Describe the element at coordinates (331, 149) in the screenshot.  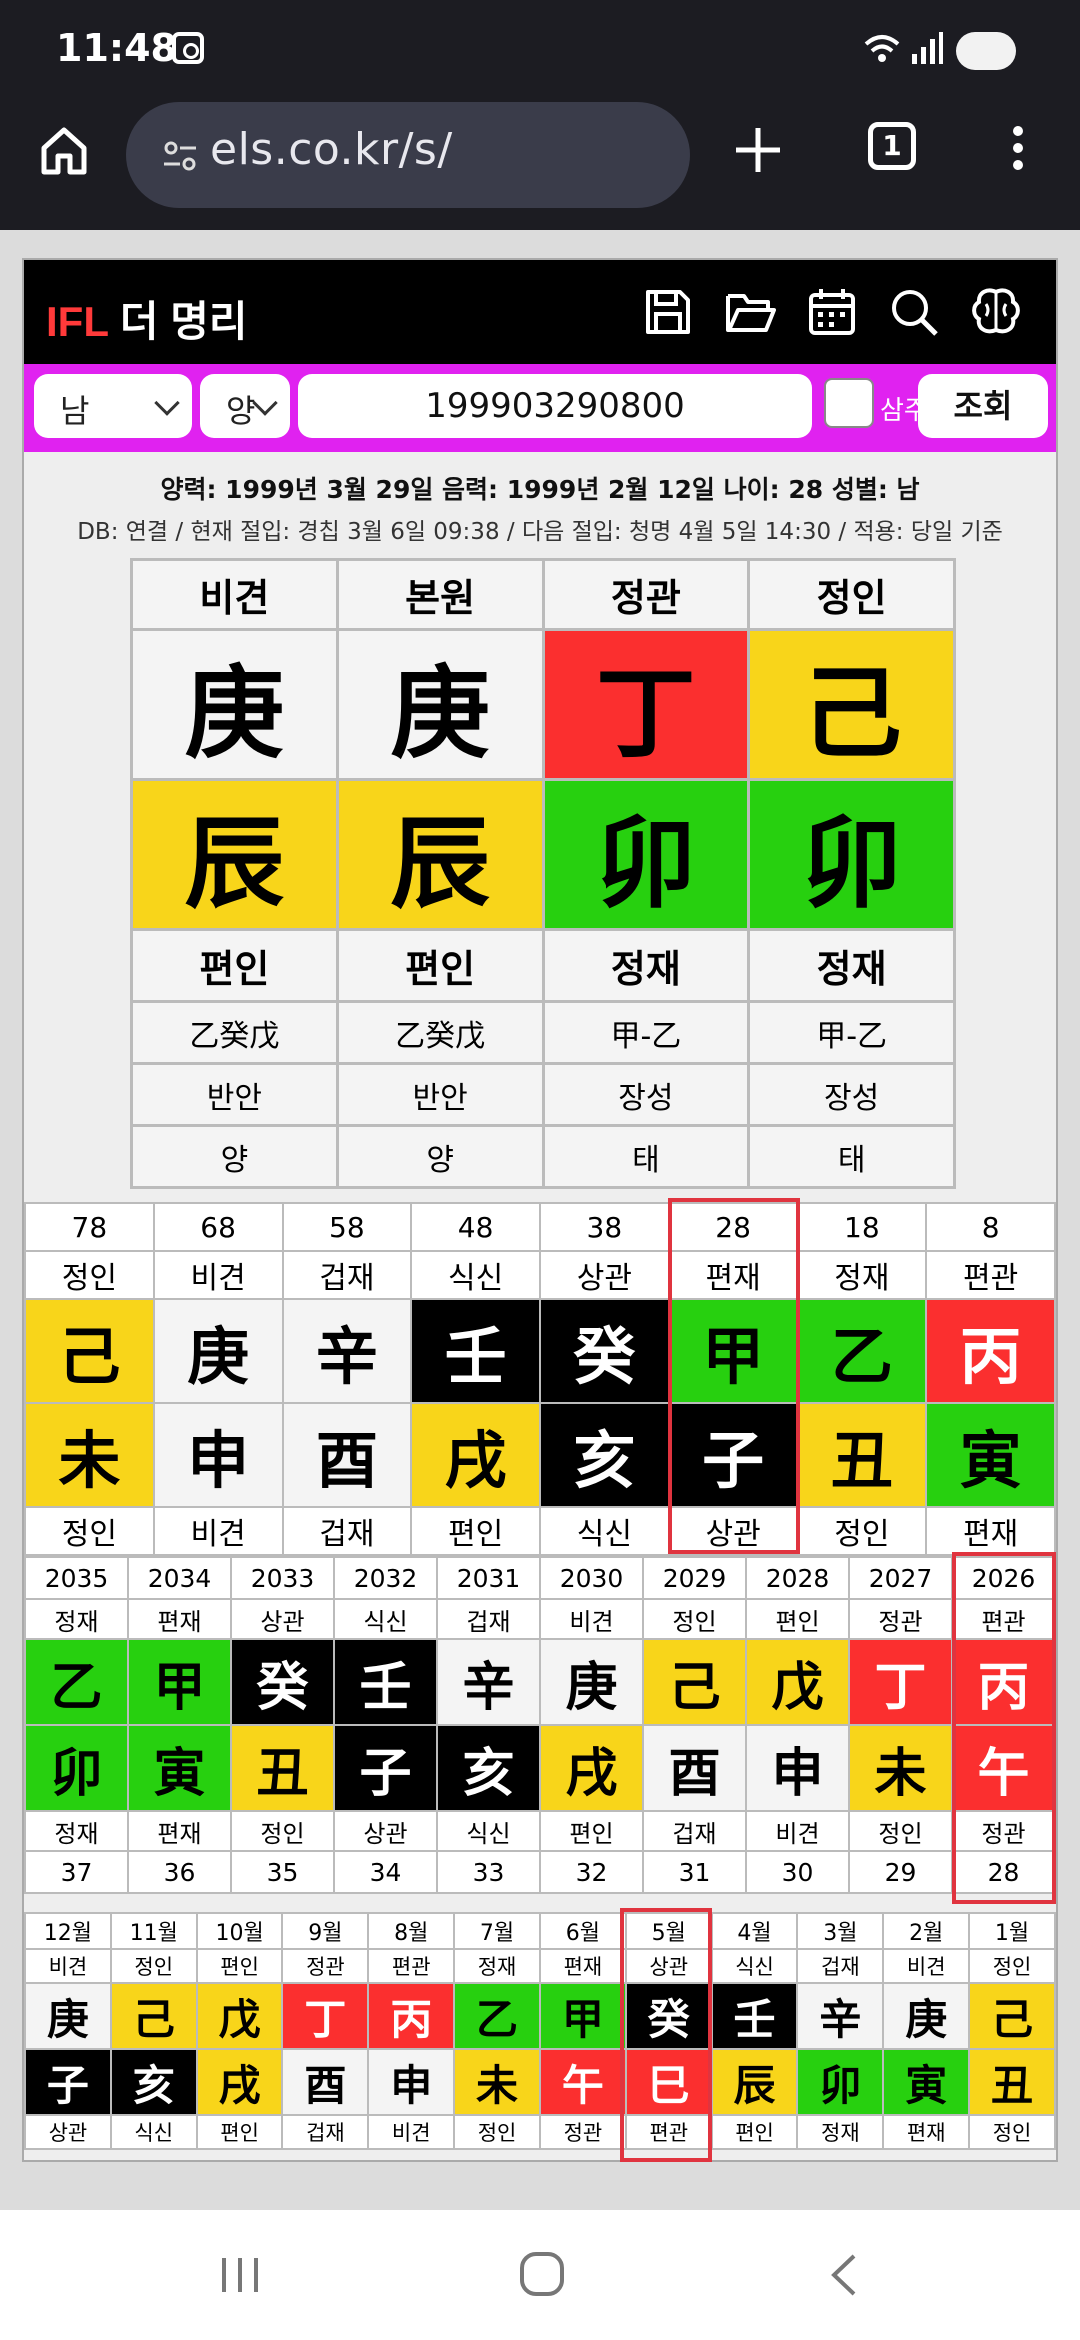
I see `url-text: els.co.kr/s/` at that location.